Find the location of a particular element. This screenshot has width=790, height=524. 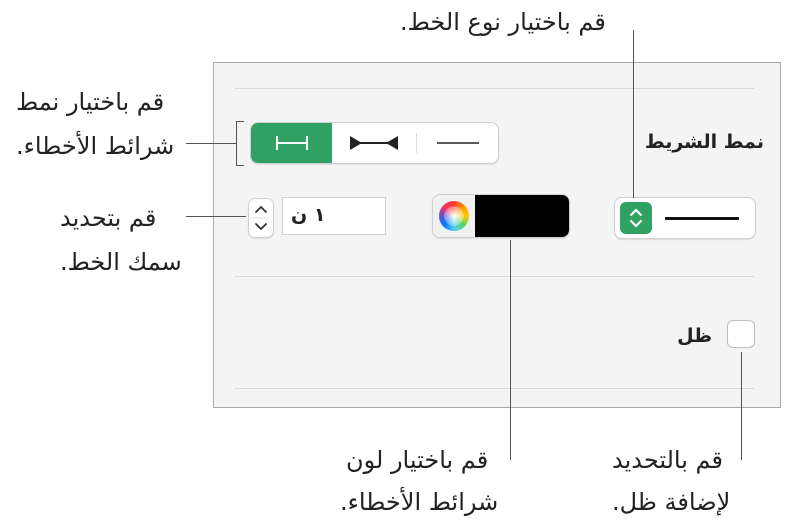

color-wheel-center is located at coordinates (454, 216).